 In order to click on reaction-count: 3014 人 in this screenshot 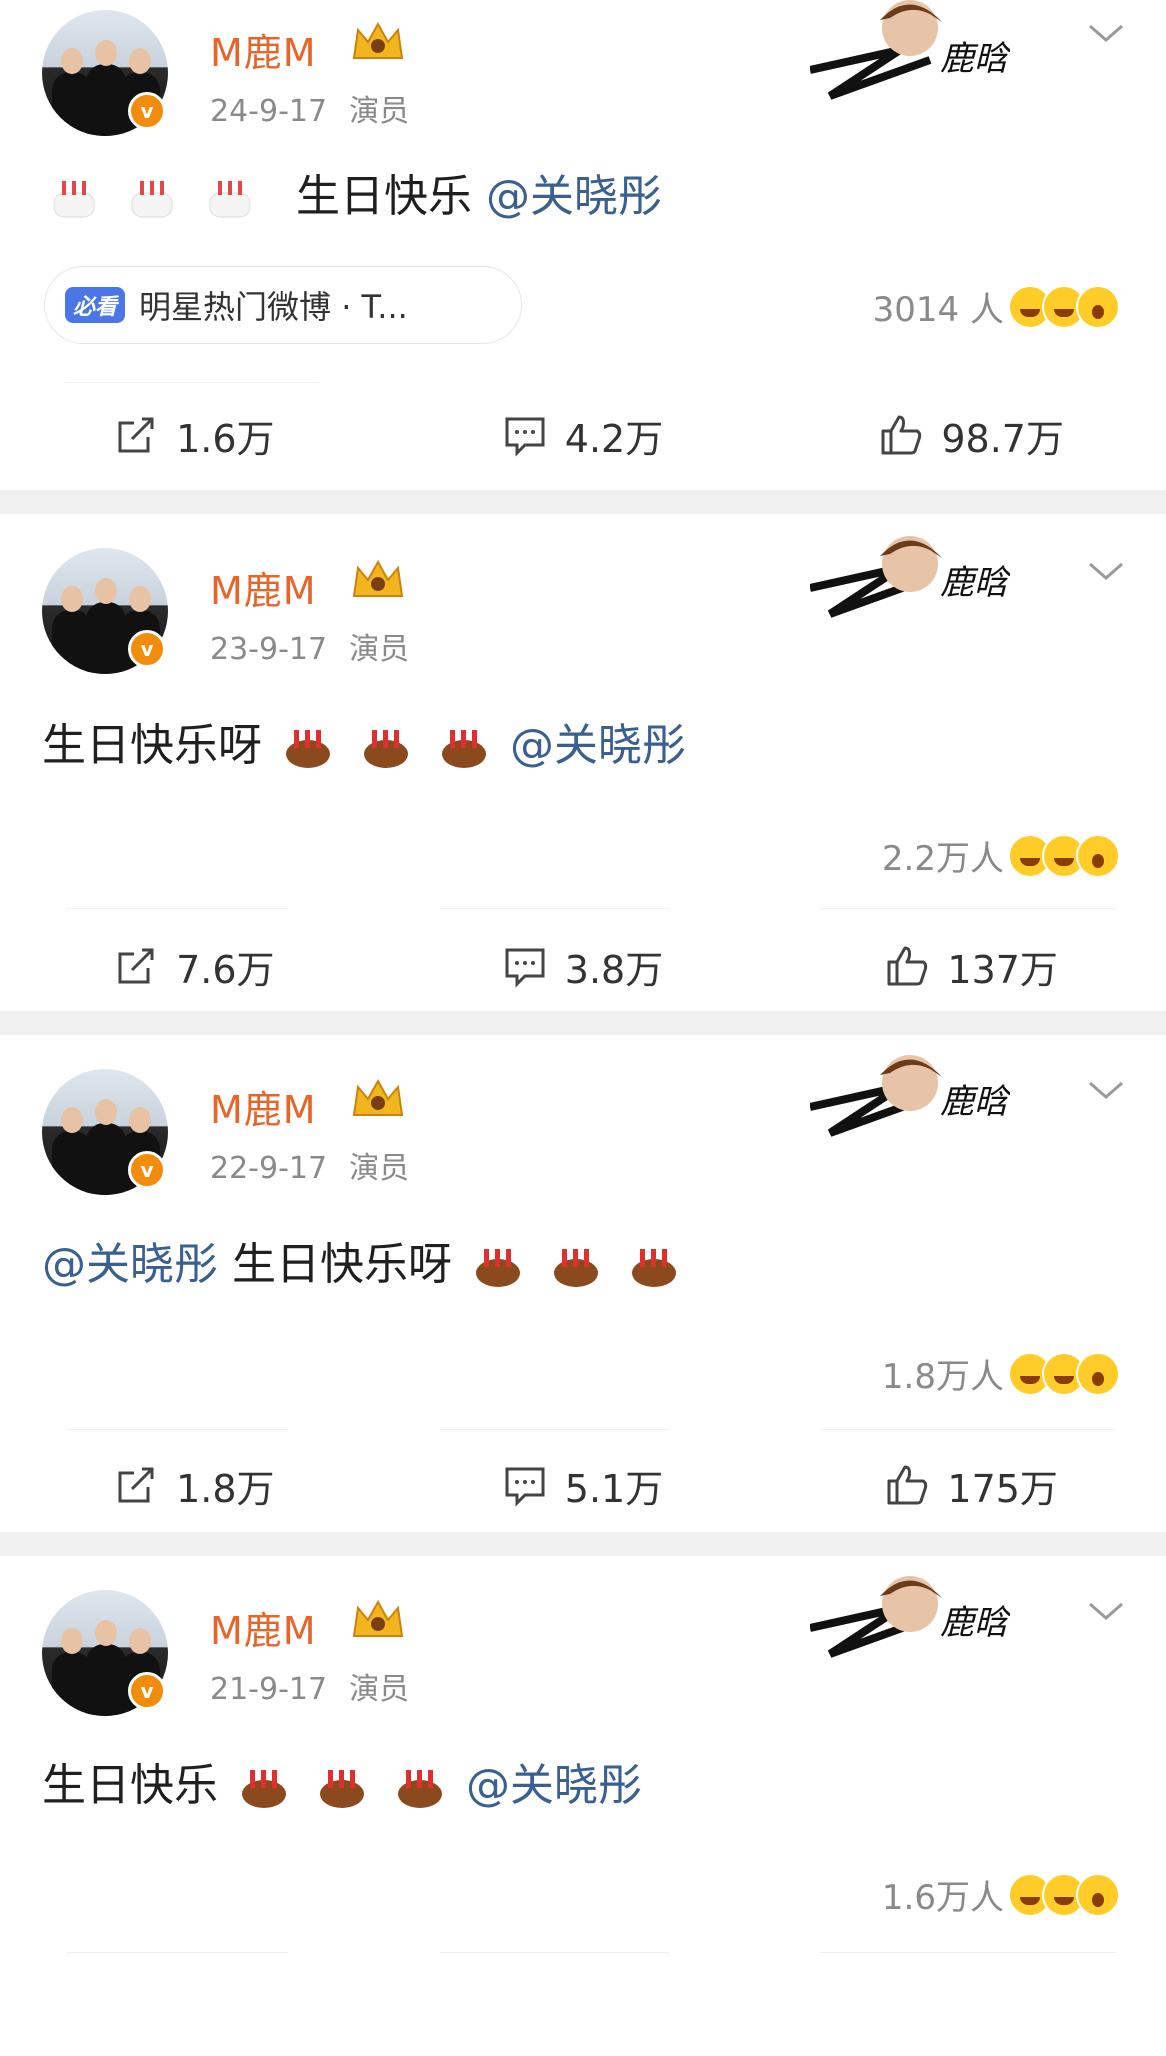, I will do `click(938, 310)`.